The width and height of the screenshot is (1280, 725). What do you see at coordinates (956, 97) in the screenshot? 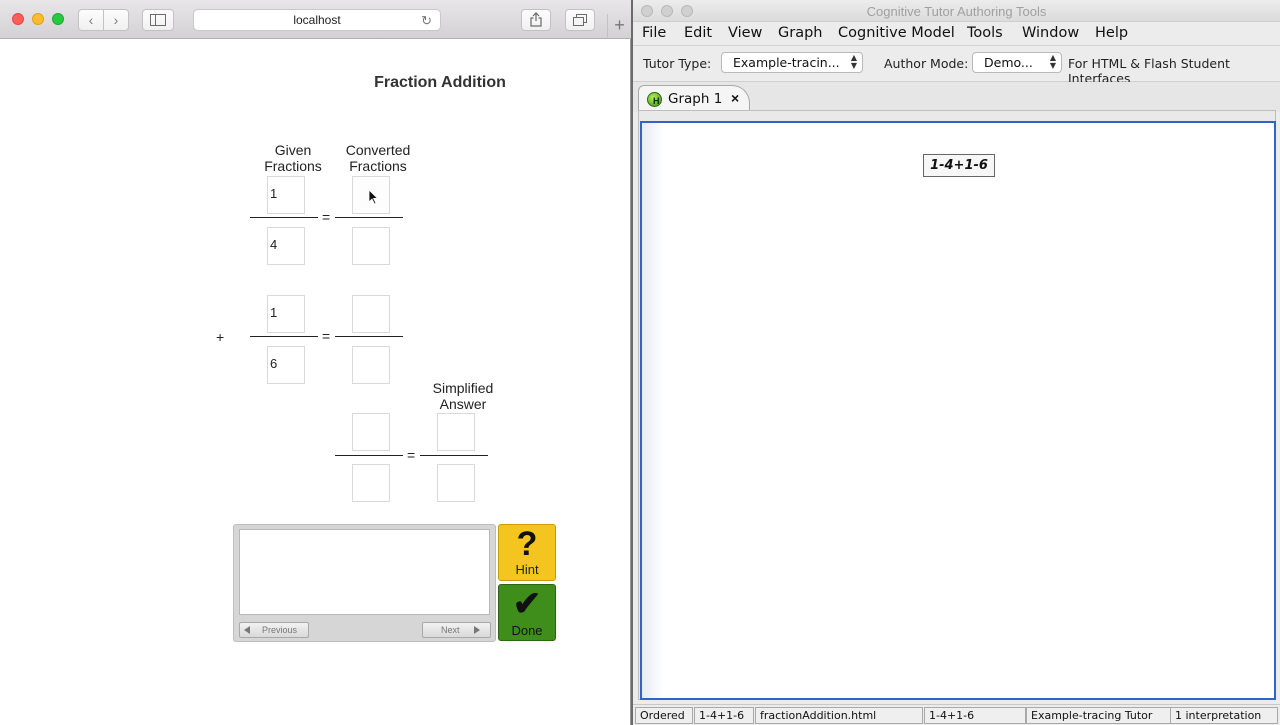
I see `graph-tab-strip: H Graph 1 ×` at bounding box center [956, 97].